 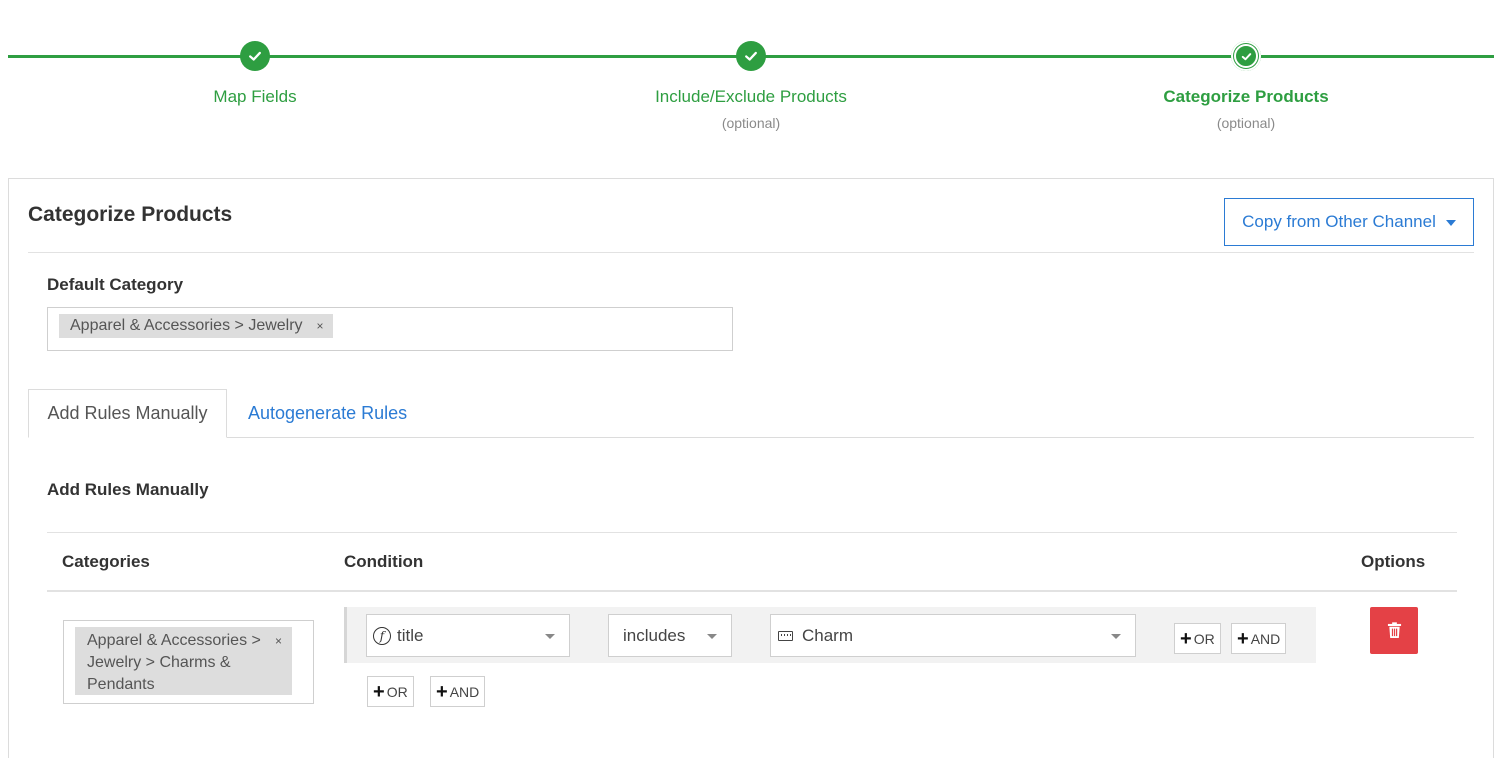 I want to click on column-header-condition: Condition, so click(x=384, y=561).